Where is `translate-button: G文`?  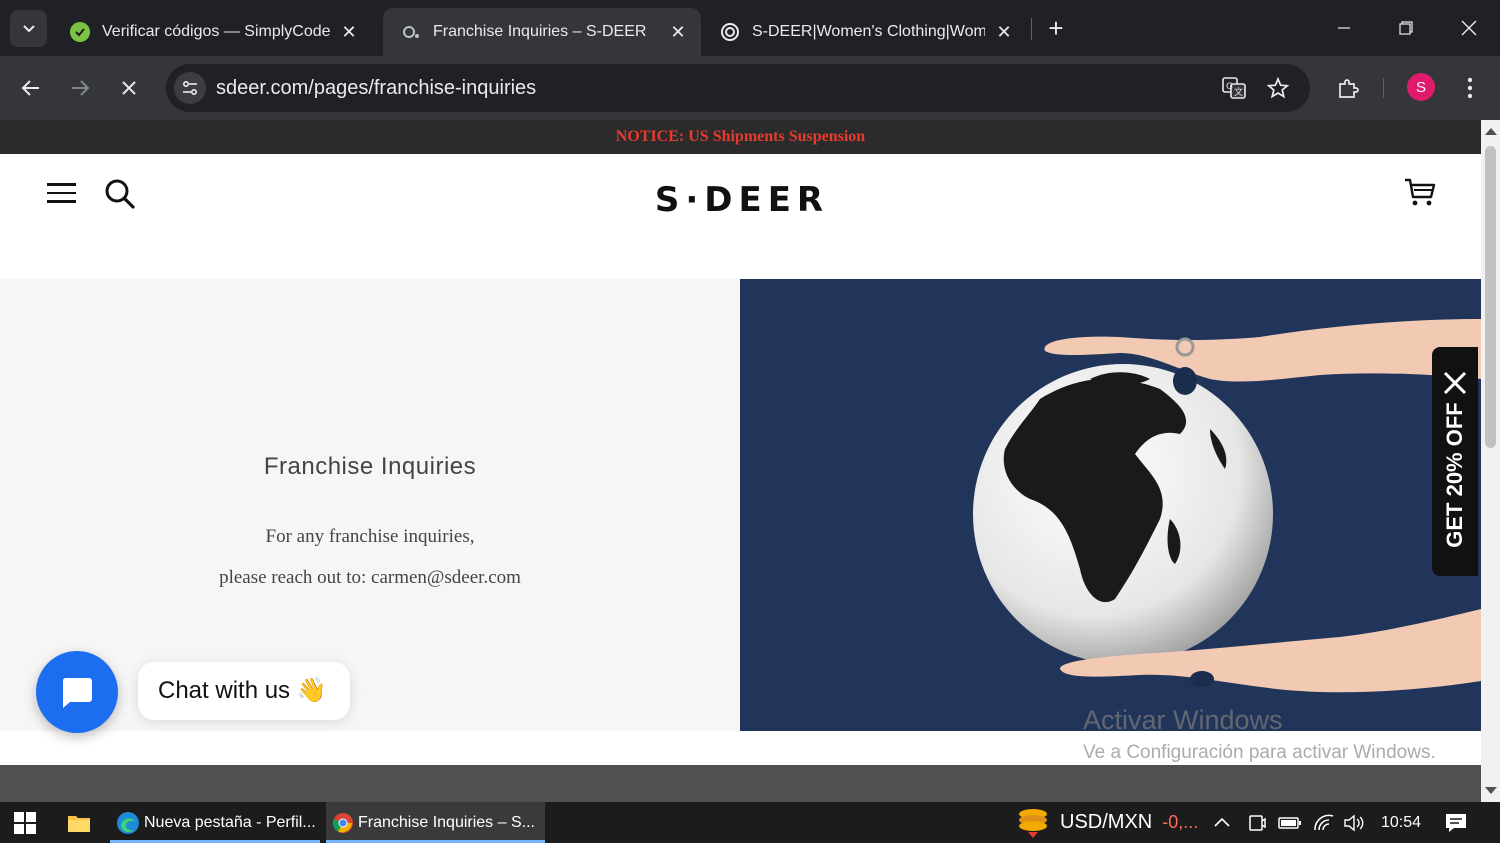
translate-button: G文 is located at coordinates (1234, 88).